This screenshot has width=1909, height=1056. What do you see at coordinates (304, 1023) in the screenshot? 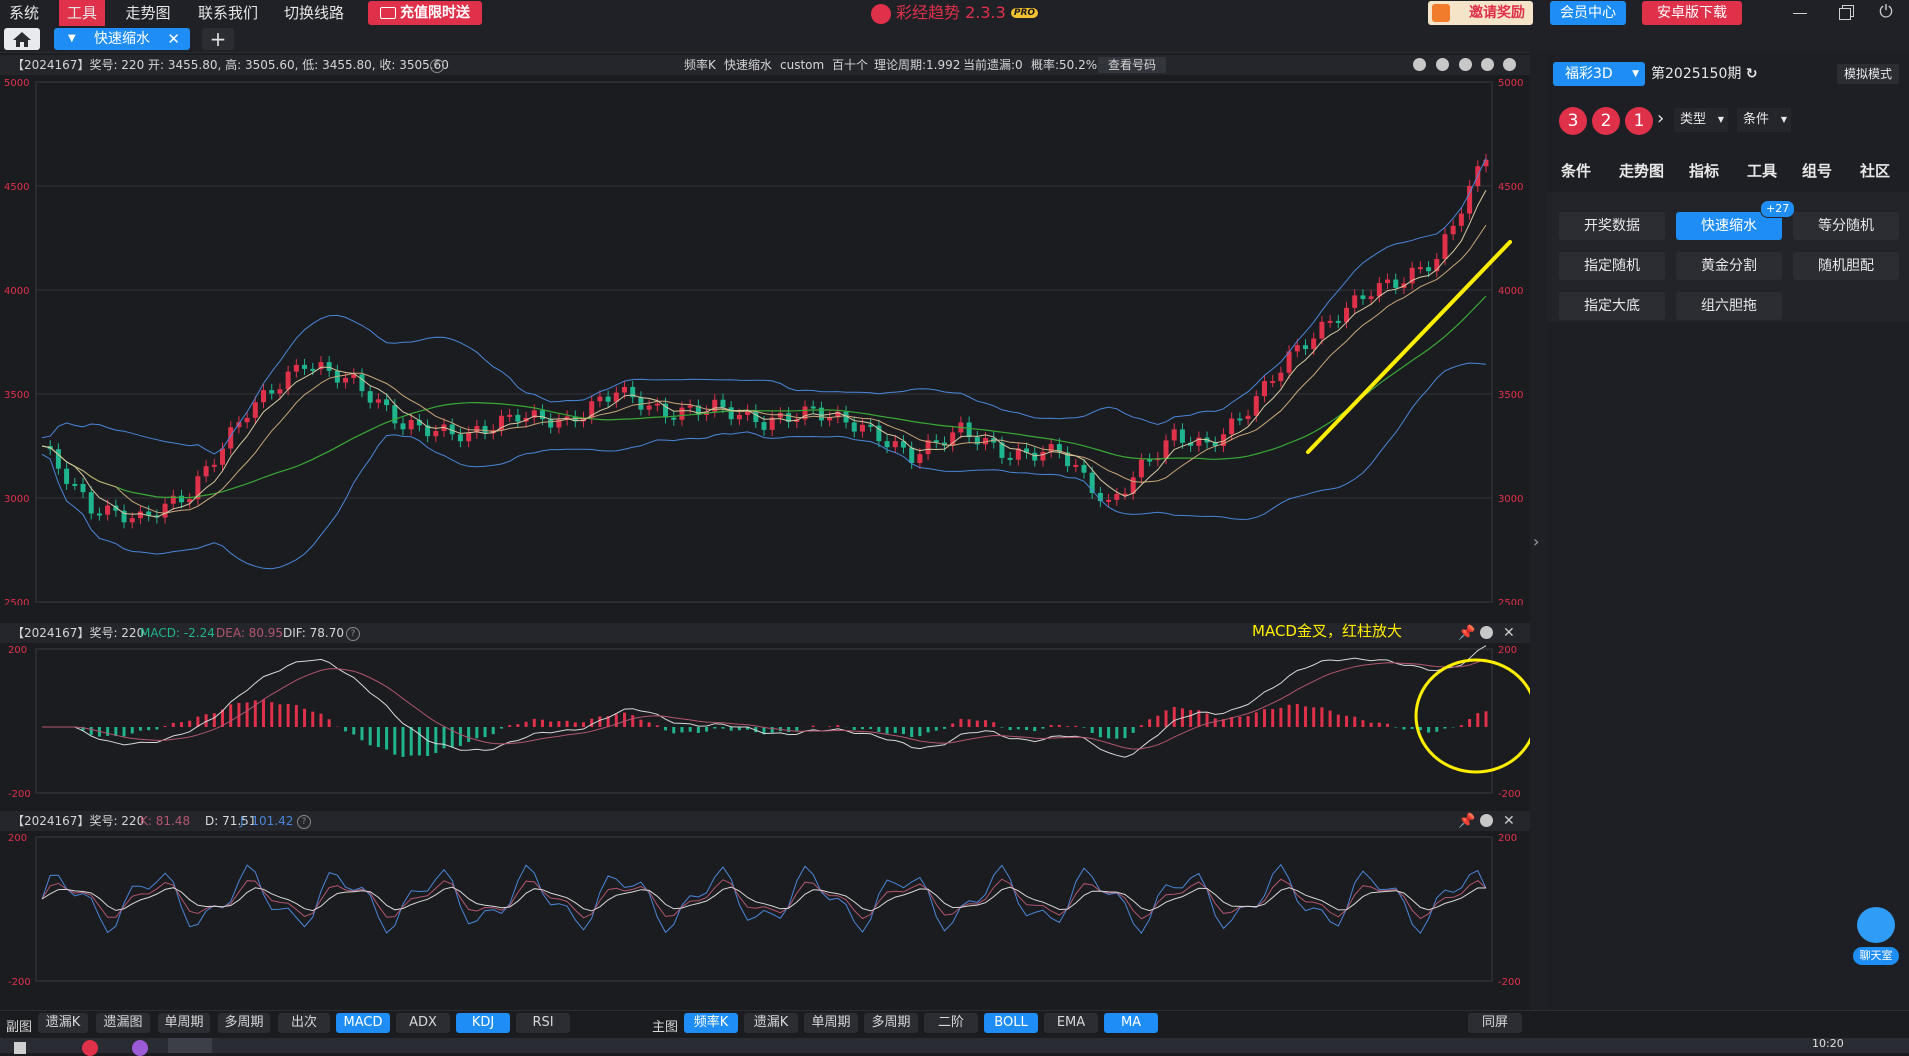
I see `sub-appear-button: 出次` at bounding box center [304, 1023].